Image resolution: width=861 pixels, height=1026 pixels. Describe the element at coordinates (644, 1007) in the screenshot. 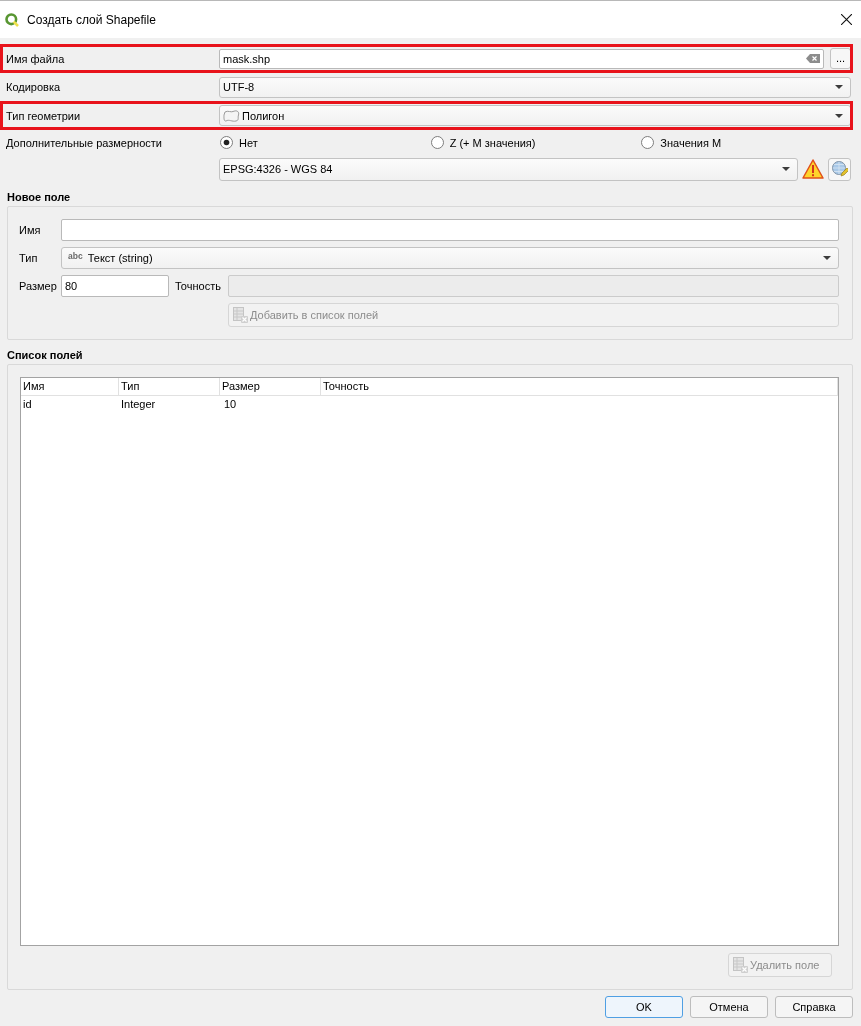

I see `dialog-button: OK` at that location.